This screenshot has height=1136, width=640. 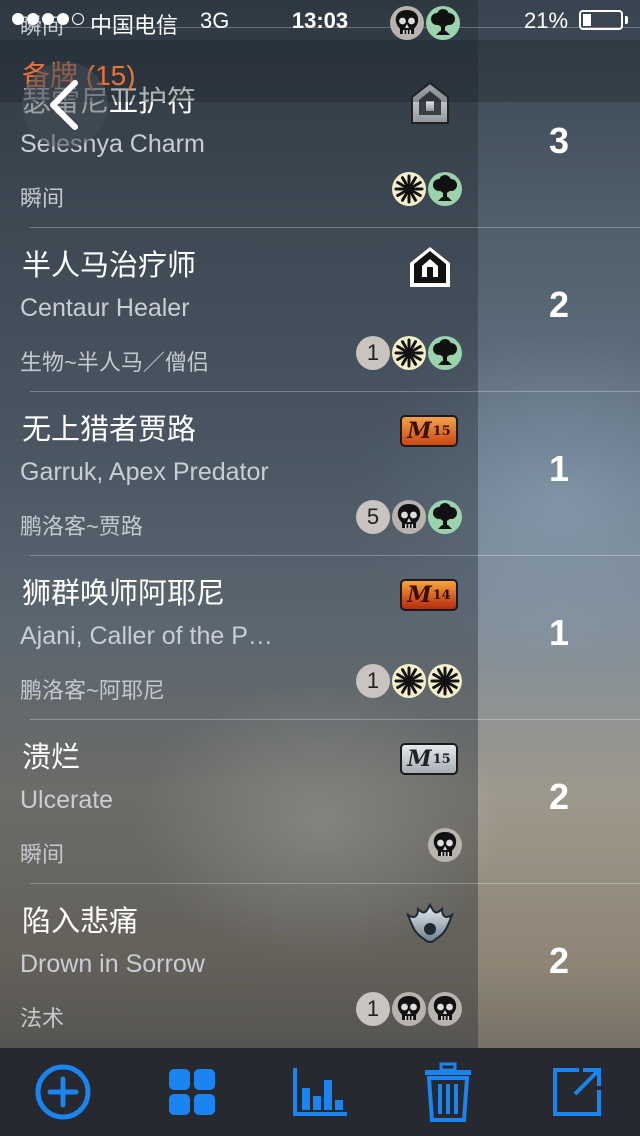 I want to click on status-bar: 中国电信 3G 13:03 21%, so click(x=320, y=20).